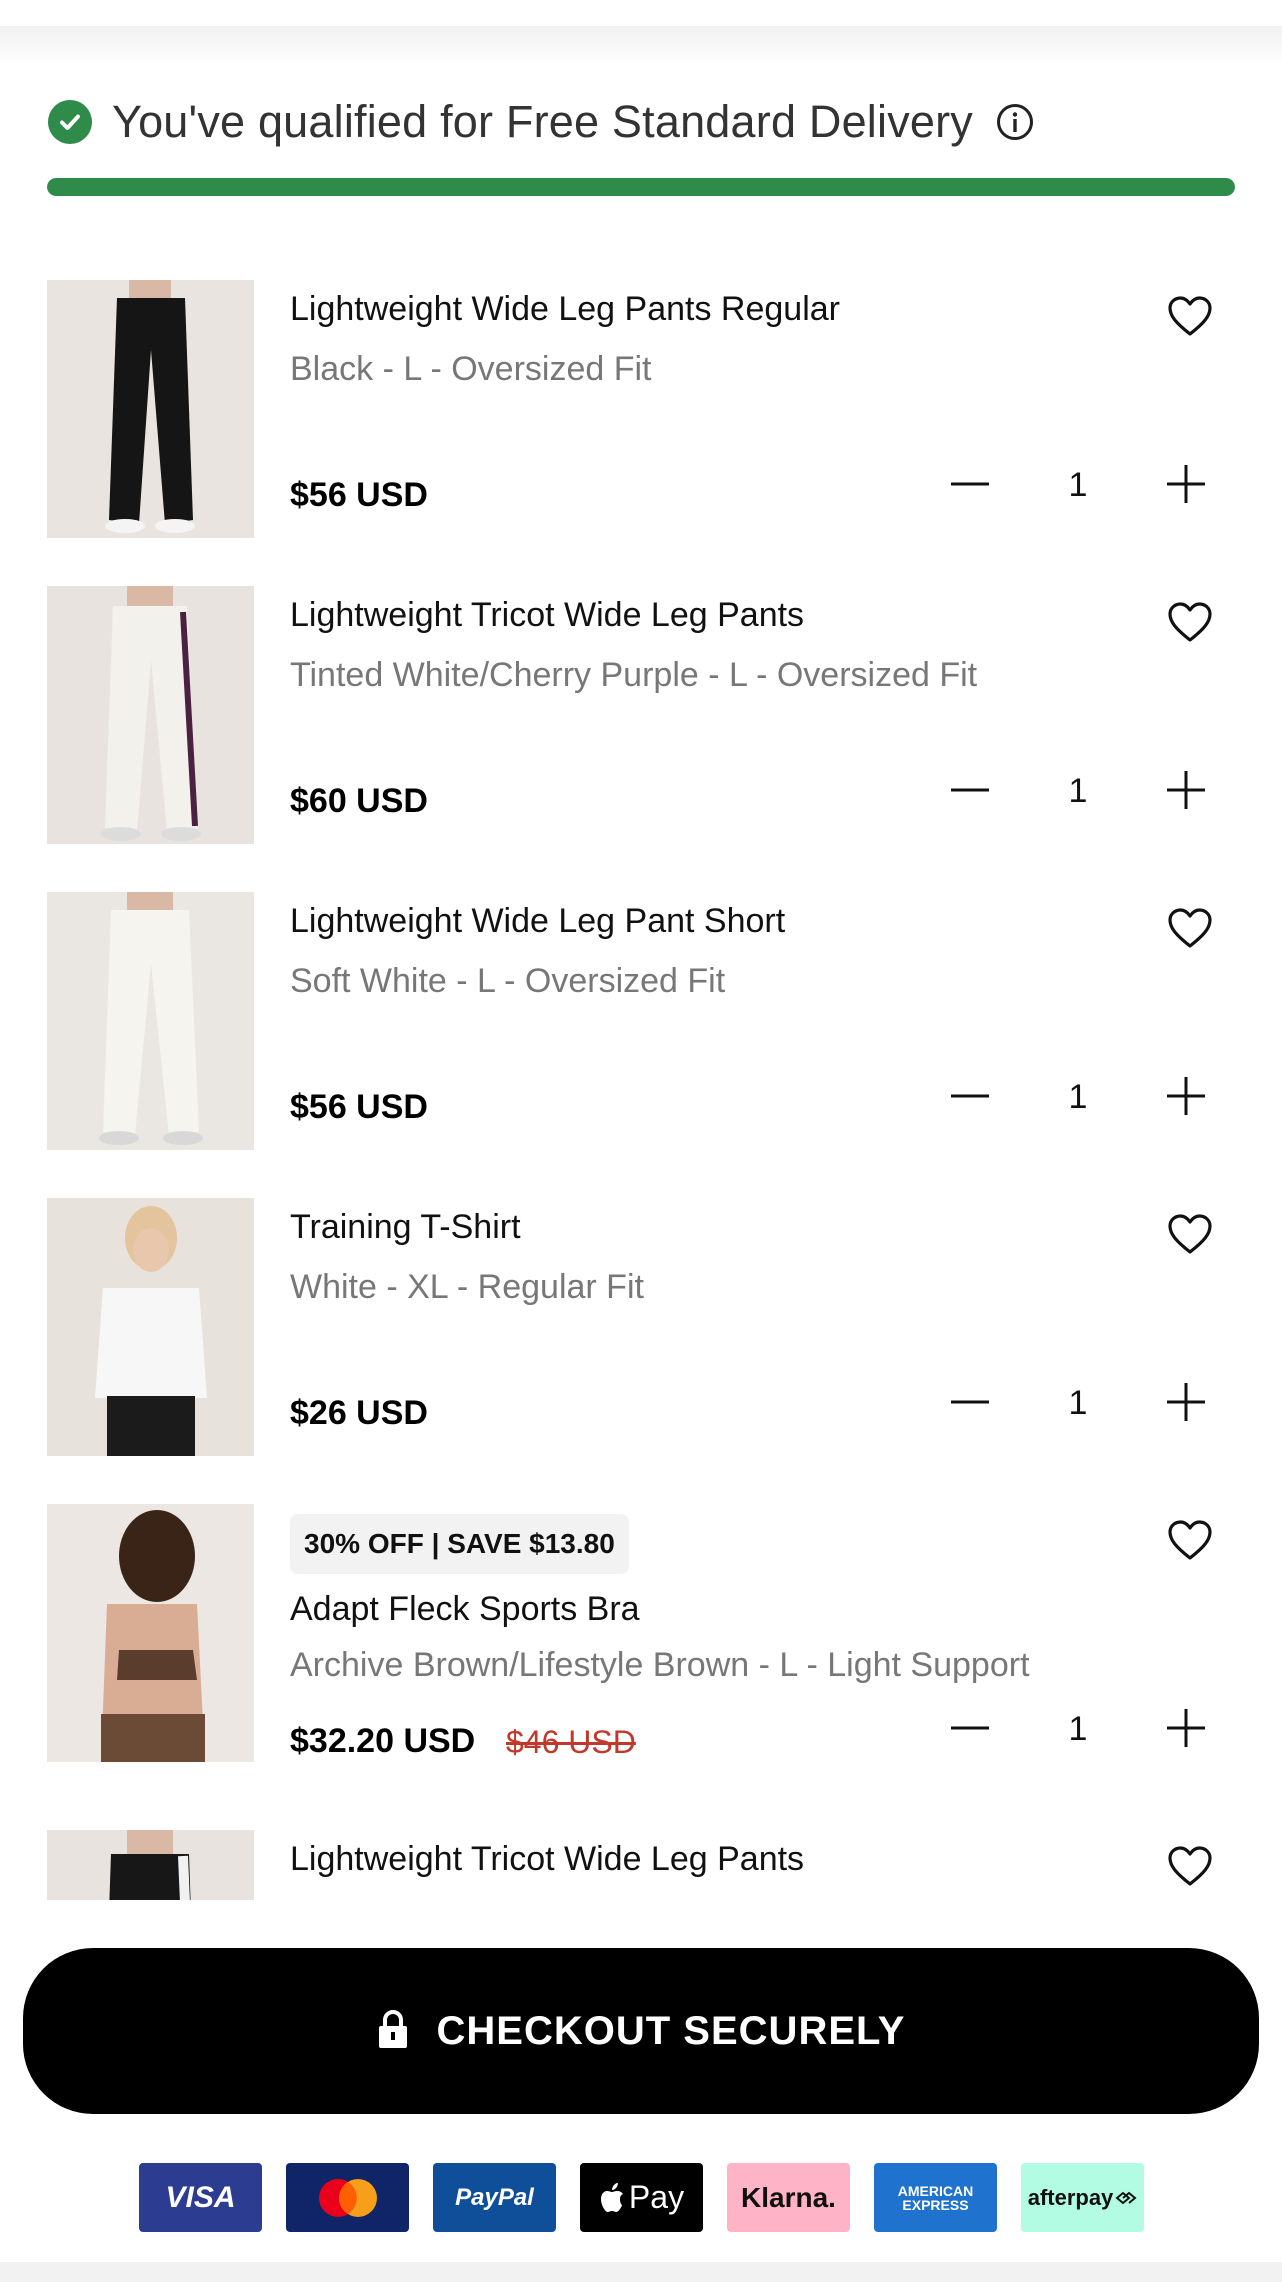 Image resolution: width=1282 pixels, height=2282 pixels. What do you see at coordinates (494, 2197) in the screenshot?
I see `paypal-icon: PayPal` at bounding box center [494, 2197].